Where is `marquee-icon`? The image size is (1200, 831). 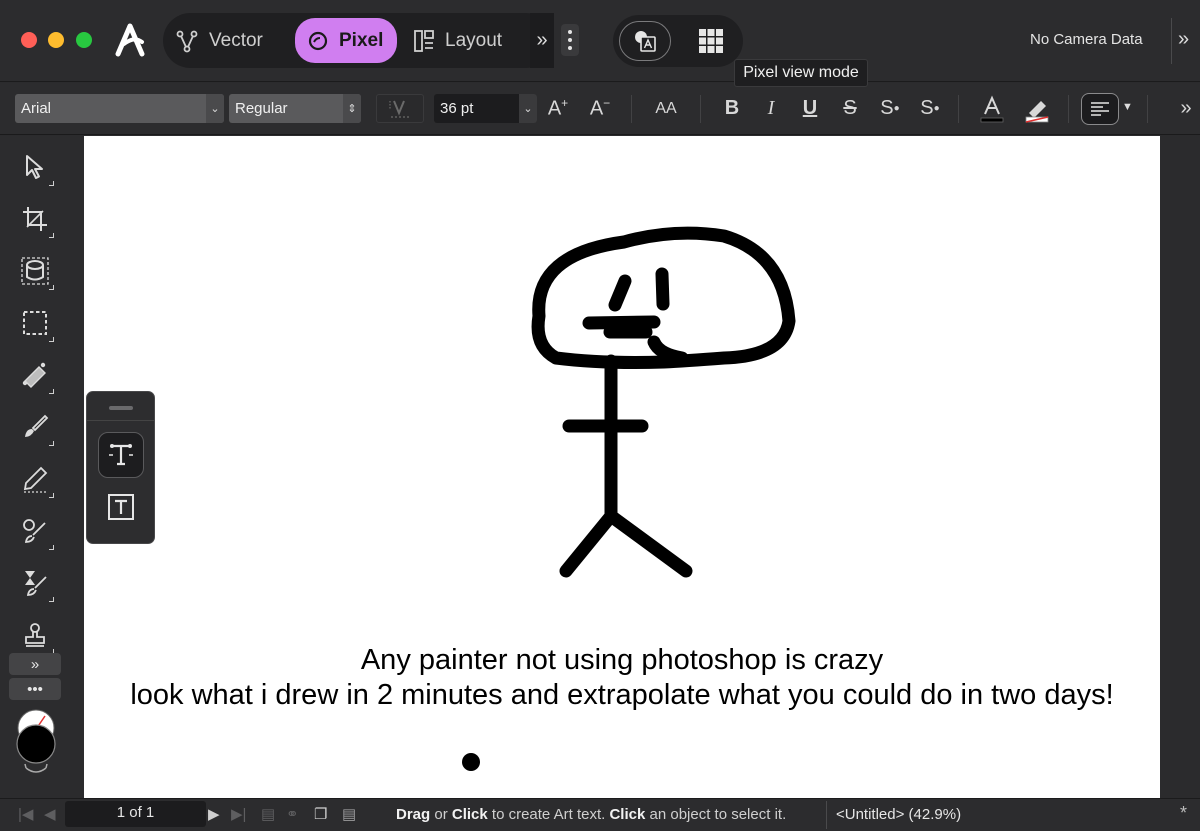 marquee-icon is located at coordinates (35, 323).